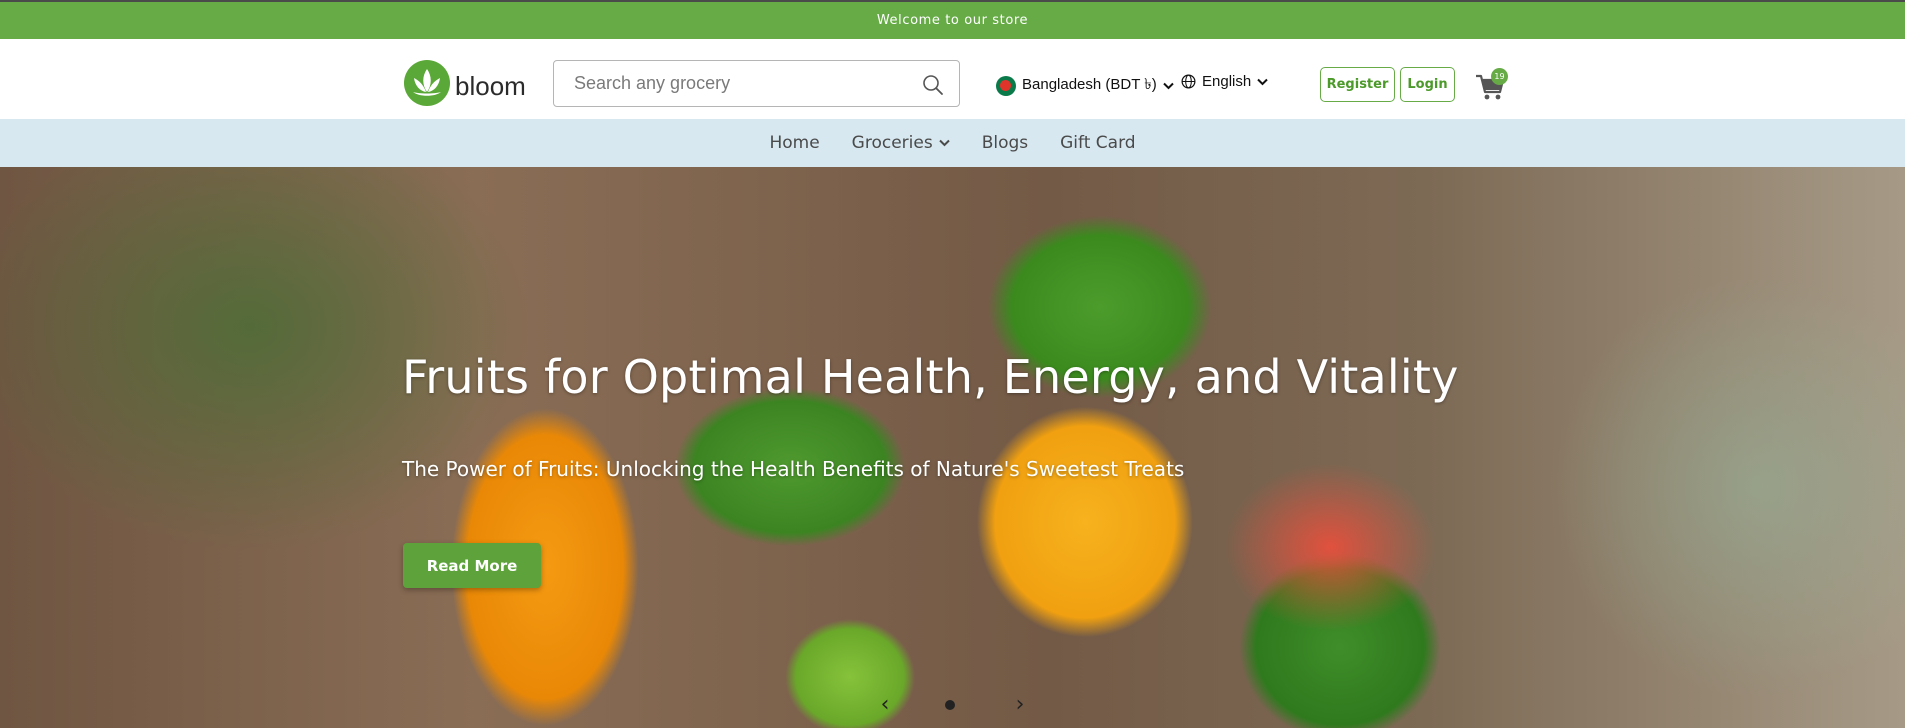 The height and width of the screenshot is (728, 1905). Describe the element at coordinates (892, 143) in the screenshot. I see `nav-item-label: Groceries` at that location.